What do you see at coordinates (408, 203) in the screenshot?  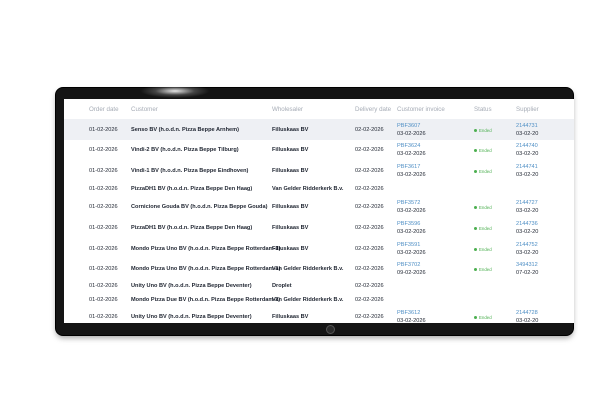 I see `invoice-link: PBF3572` at bounding box center [408, 203].